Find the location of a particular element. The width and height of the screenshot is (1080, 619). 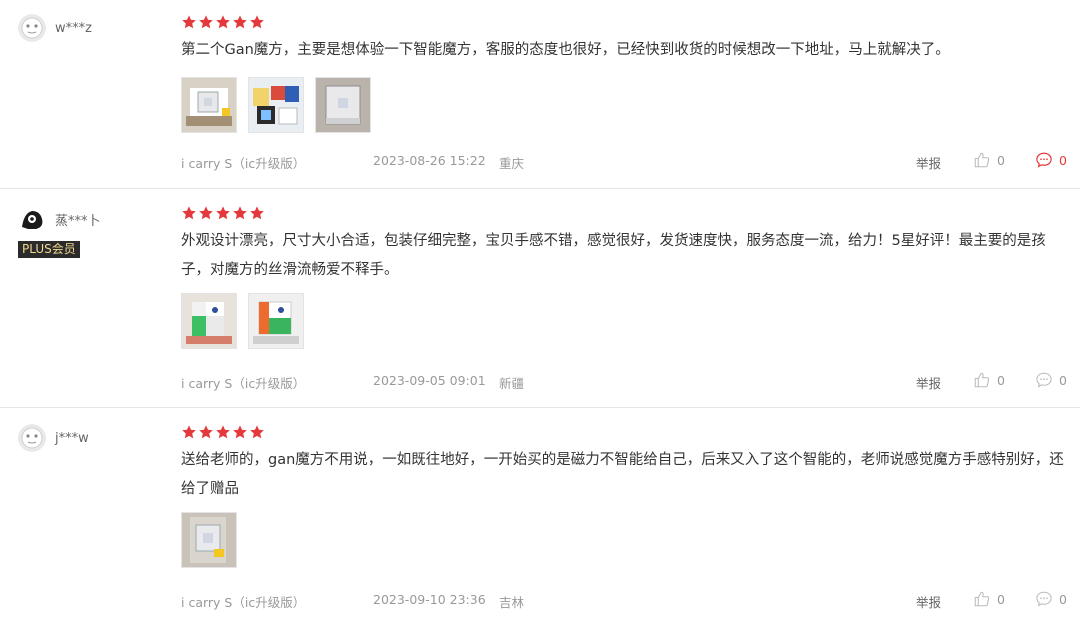

review-time: 2023-09-05 09:01 is located at coordinates (429, 380).